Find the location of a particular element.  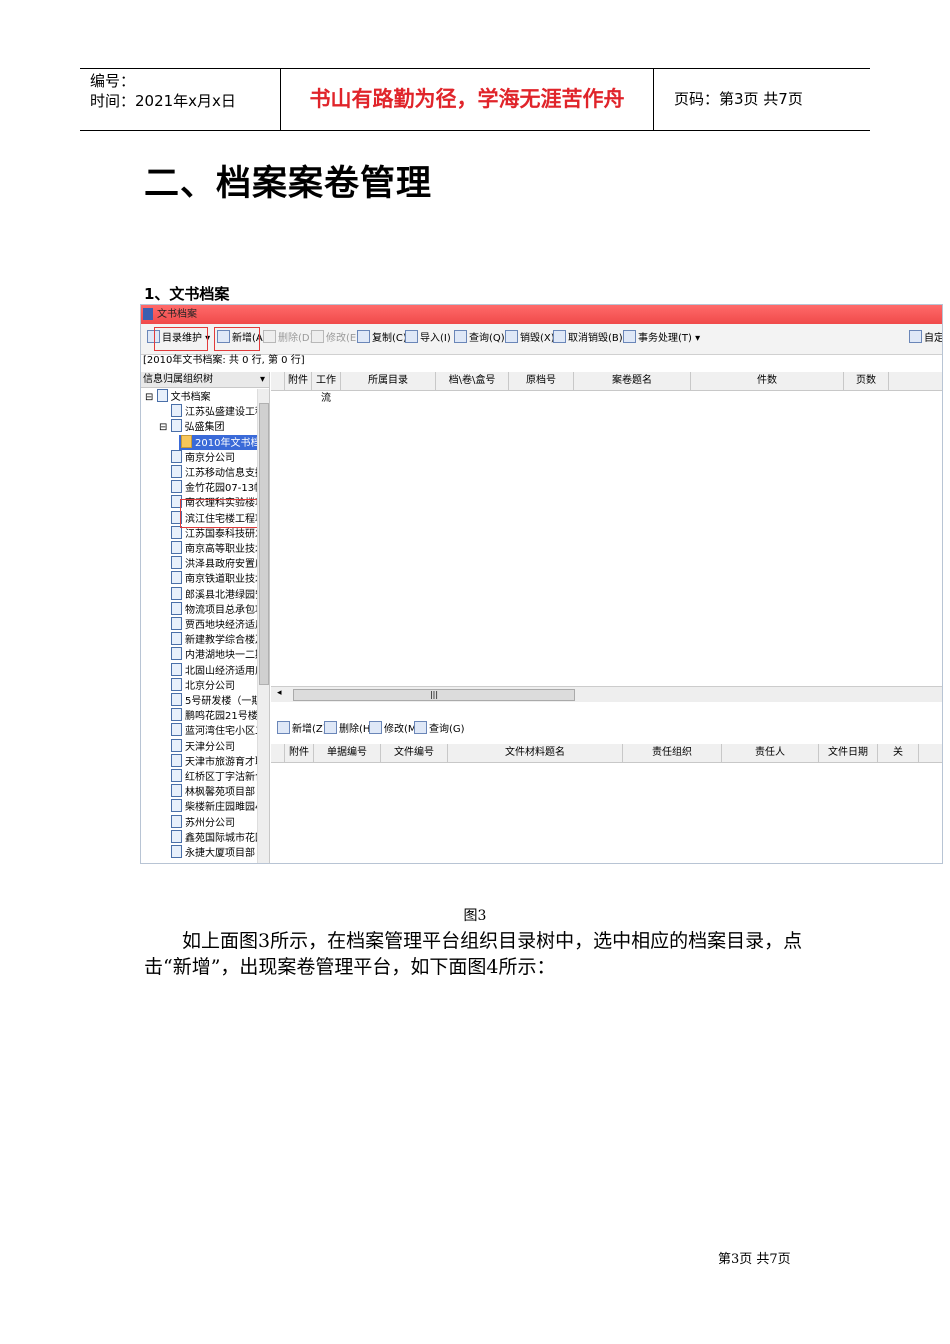

column-header: 关 is located at coordinates (898, 753).